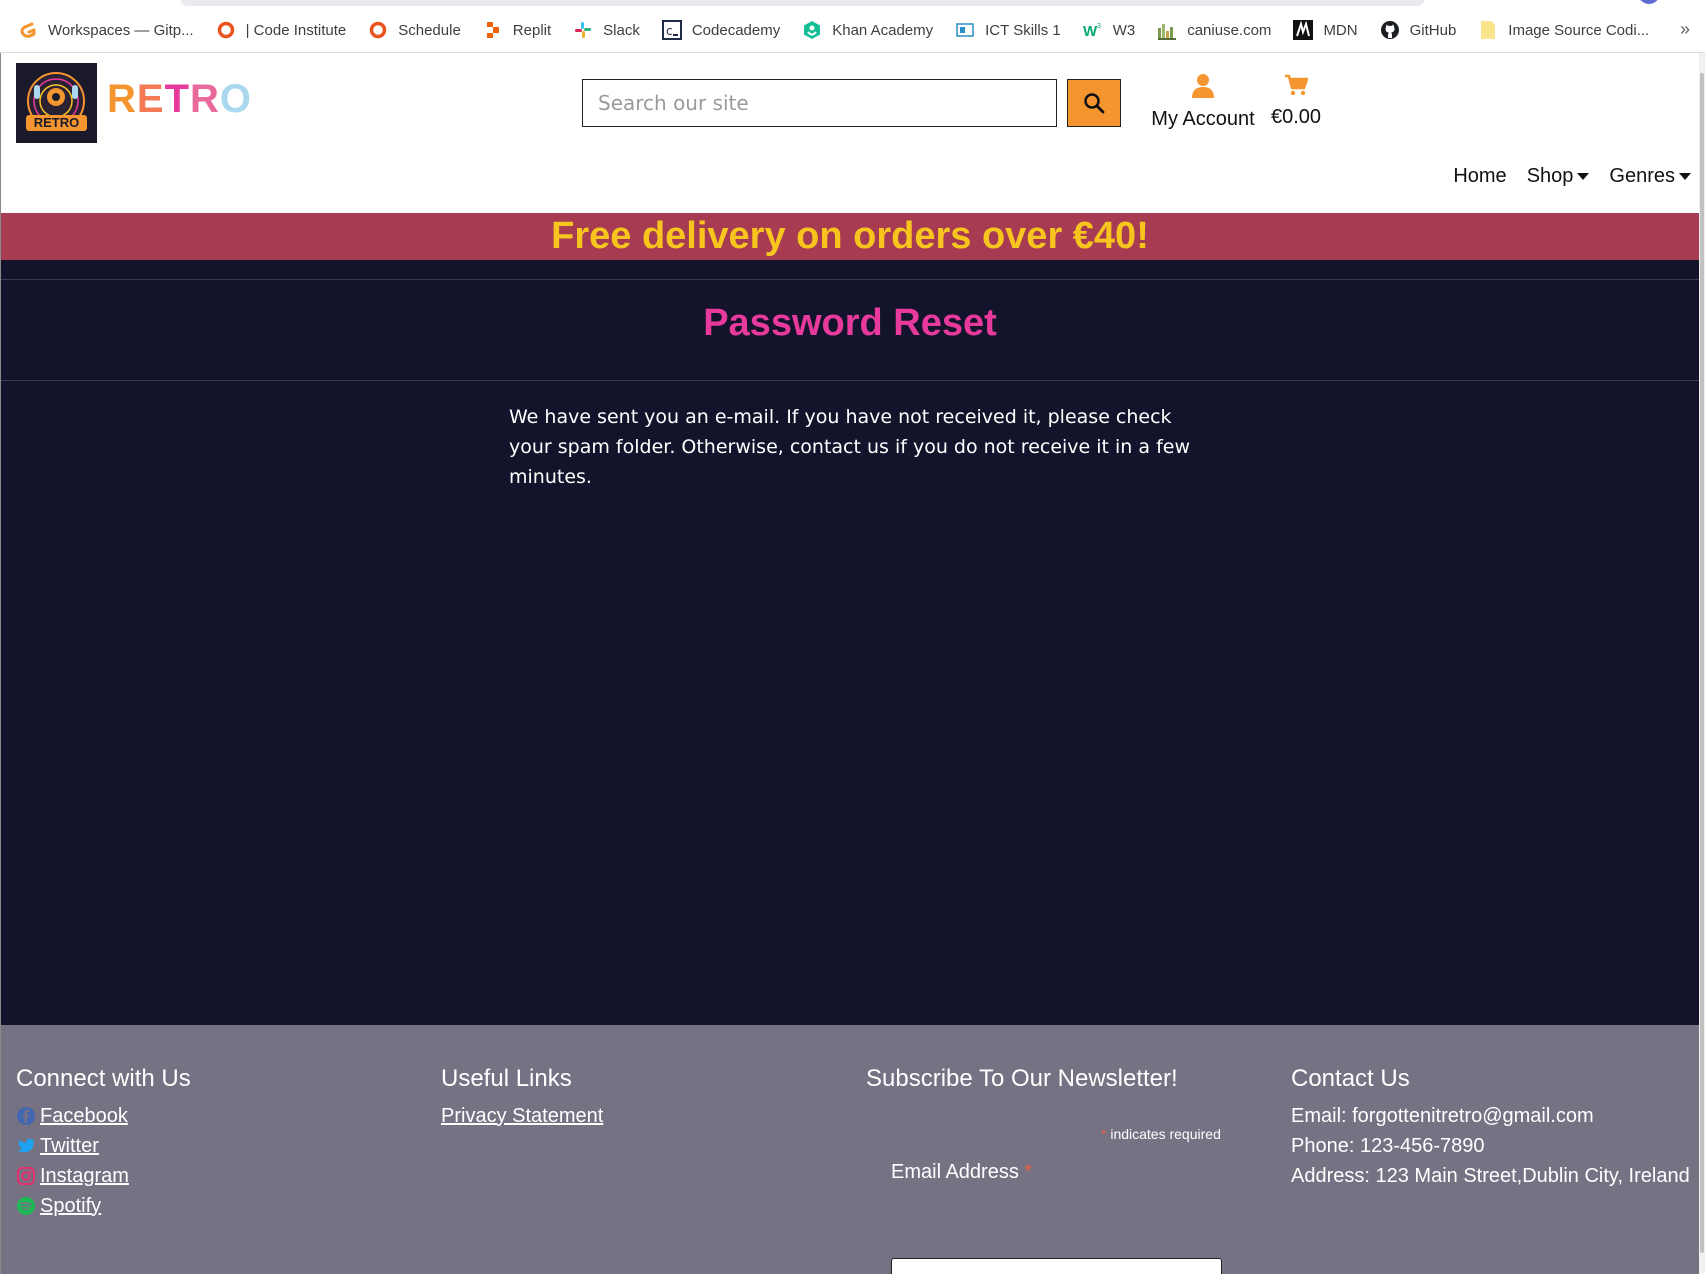  Describe the element at coordinates (236, 99) in the screenshot. I see `brand-letter: O` at that location.